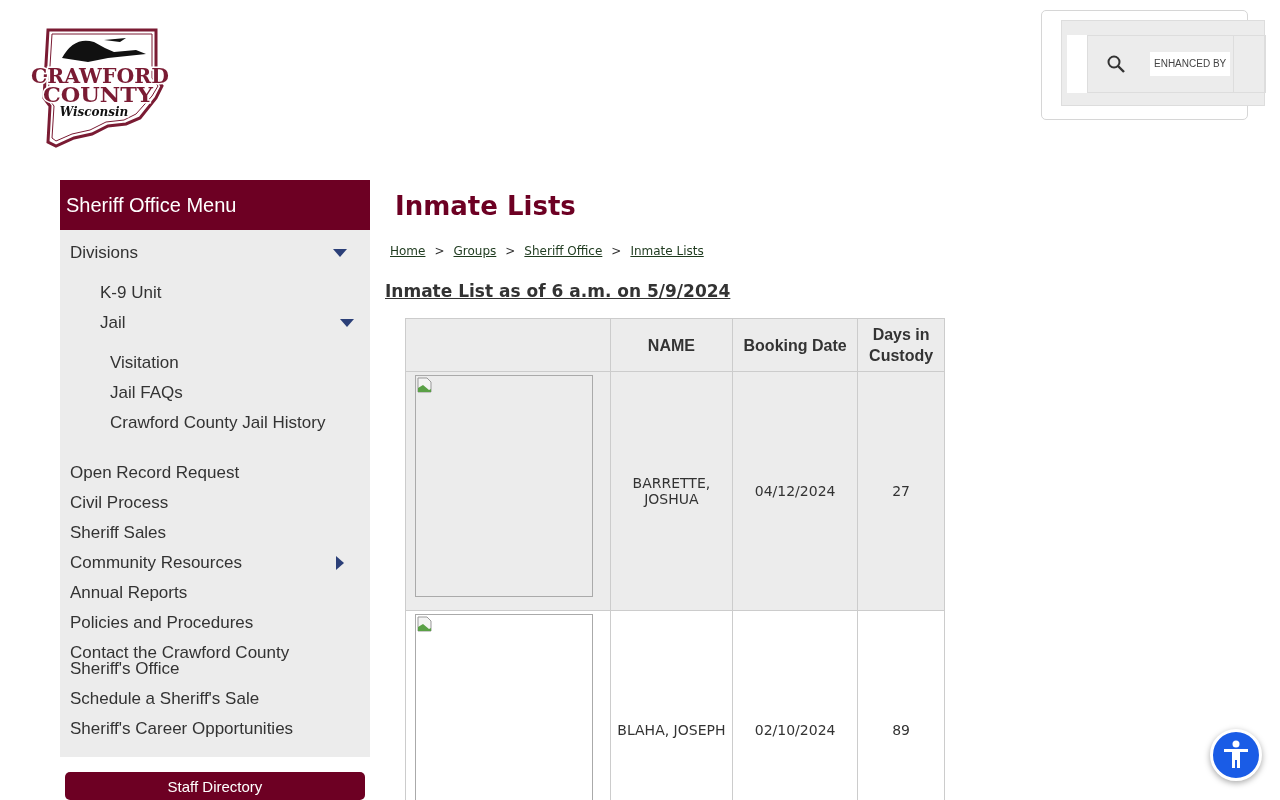  What do you see at coordinates (1190, 64) in the screenshot?
I see `enhanced-by-badge: ENHANCED BY` at bounding box center [1190, 64].